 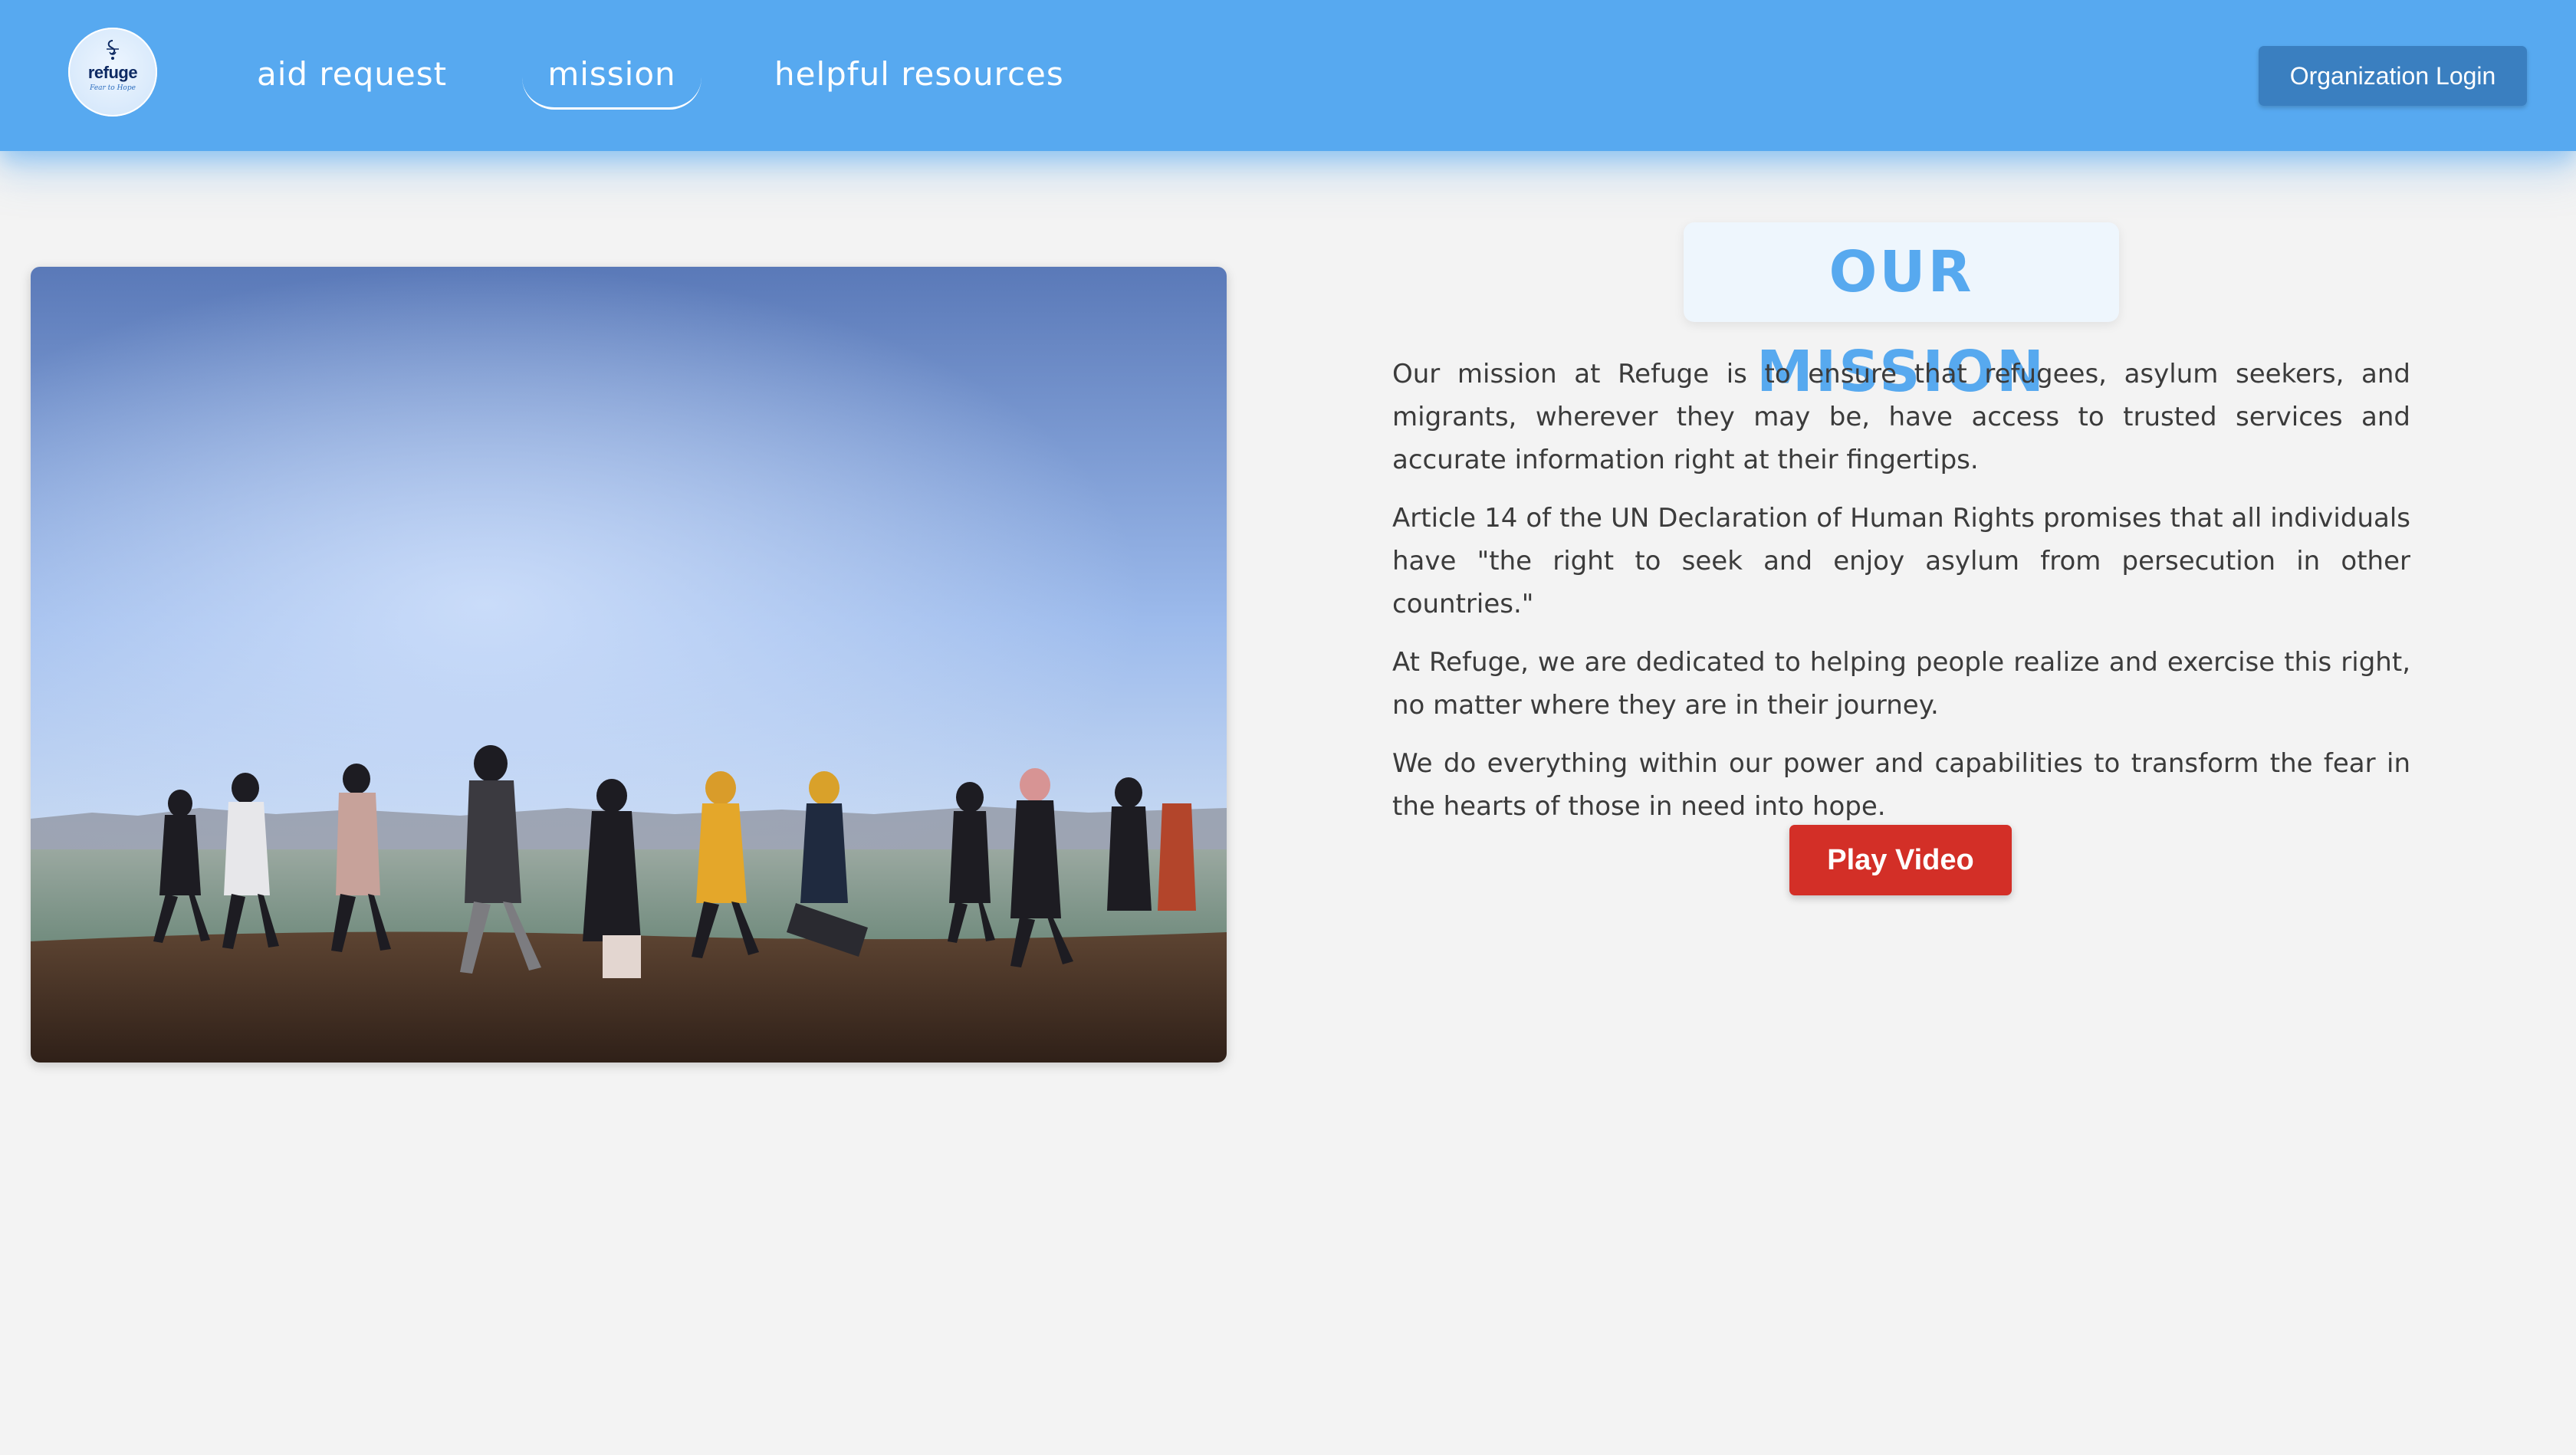 What do you see at coordinates (113, 88) in the screenshot?
I see `logo-tagline: Fear to Hope` at bounding box center [113, 88].